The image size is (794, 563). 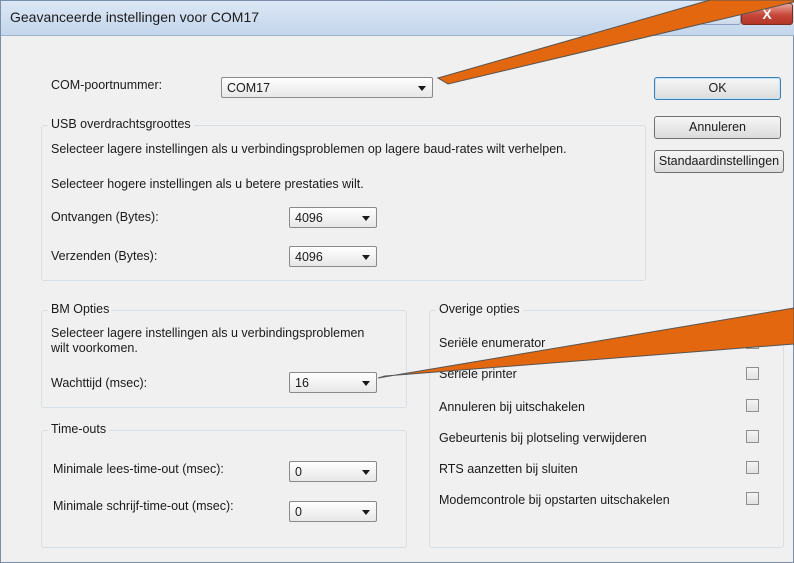 What do you see at coordinates (752, 467) in the screenshot?
I see `rts-on-close-checkbox` at bounding box center [752, 467].